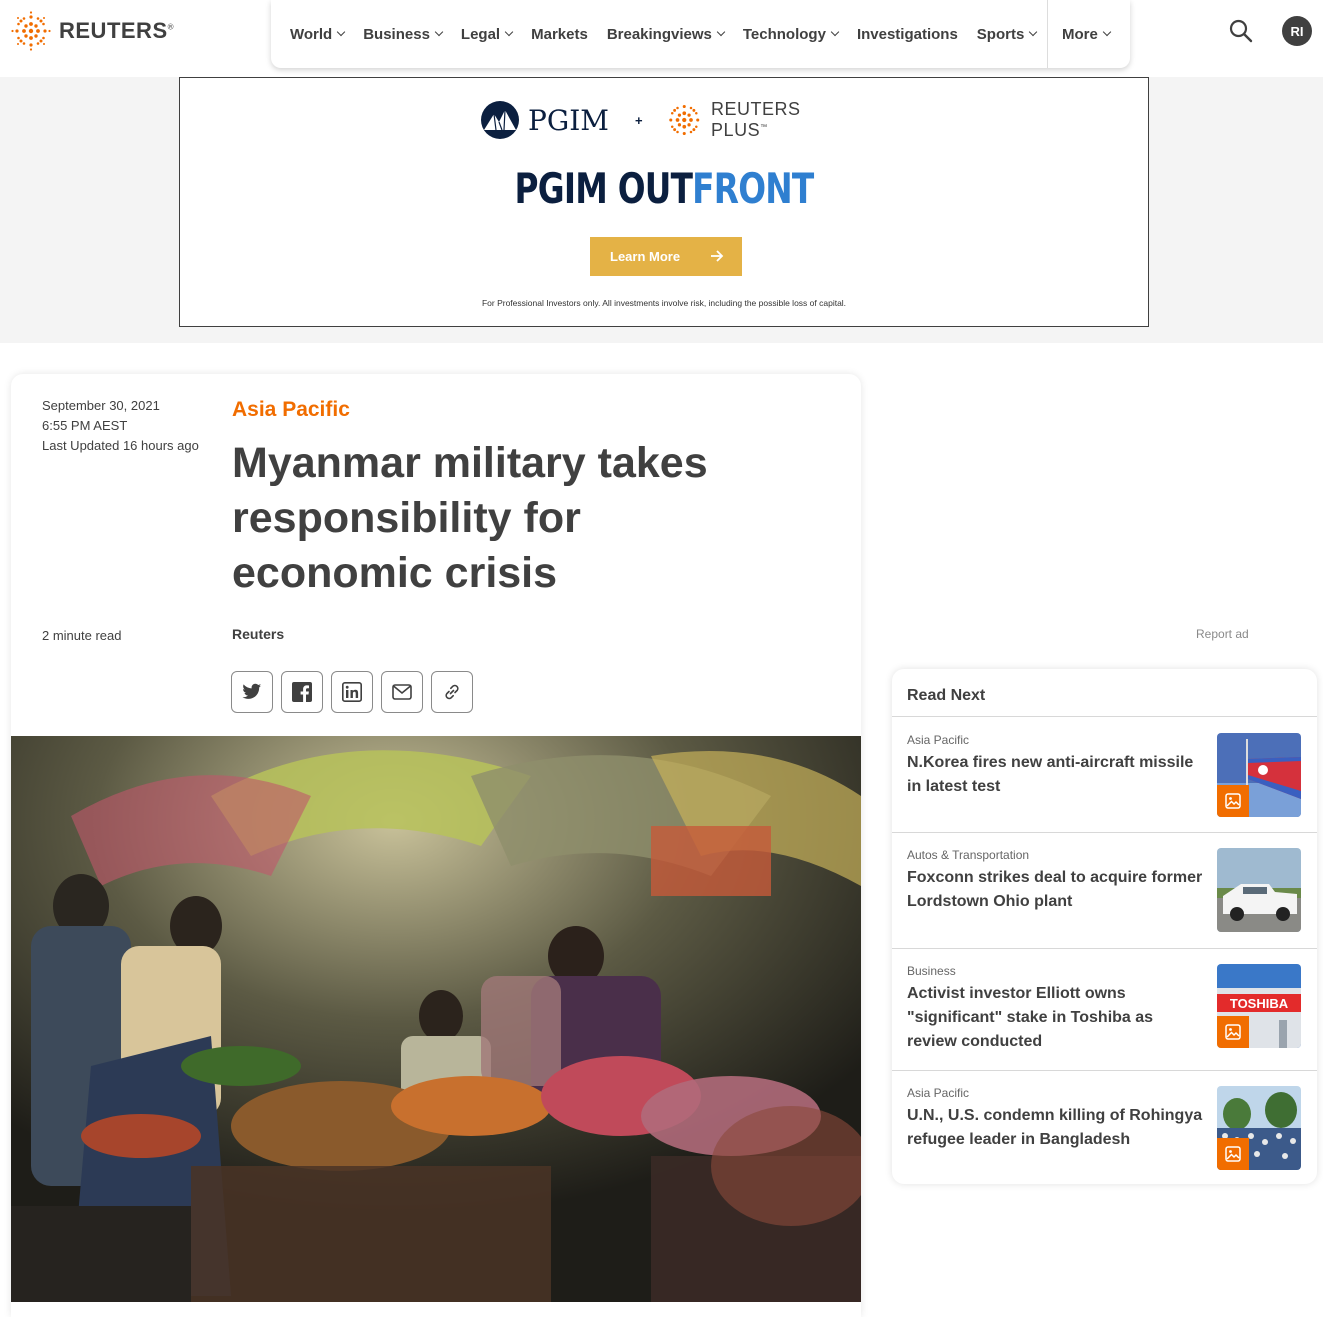  Describe the element at coordinates (683, 120) in the screenshot. I see `reuters-plus-logo-icon` at that location.